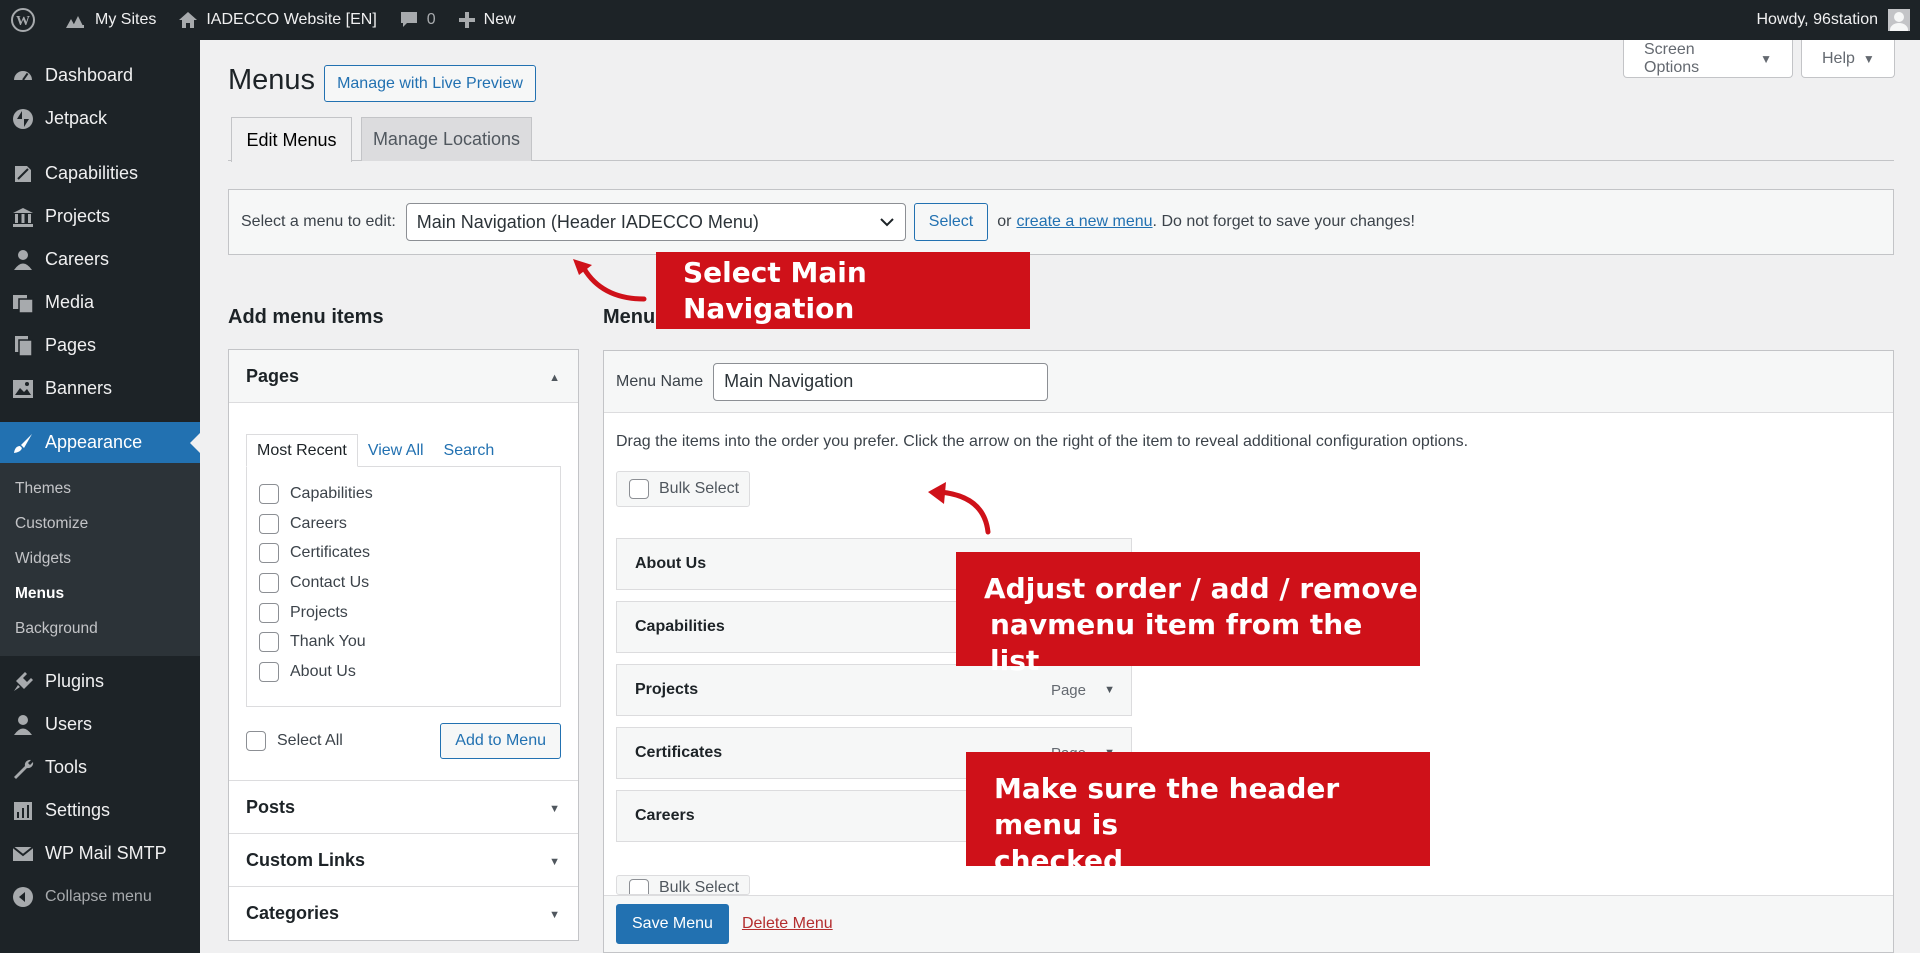 This screenshot has height=953, width=1920. Describe the element at coordinates (683, 885) in the screenshot. I see `bulk-select-toggle-bottom: Bulk Select` at that location.